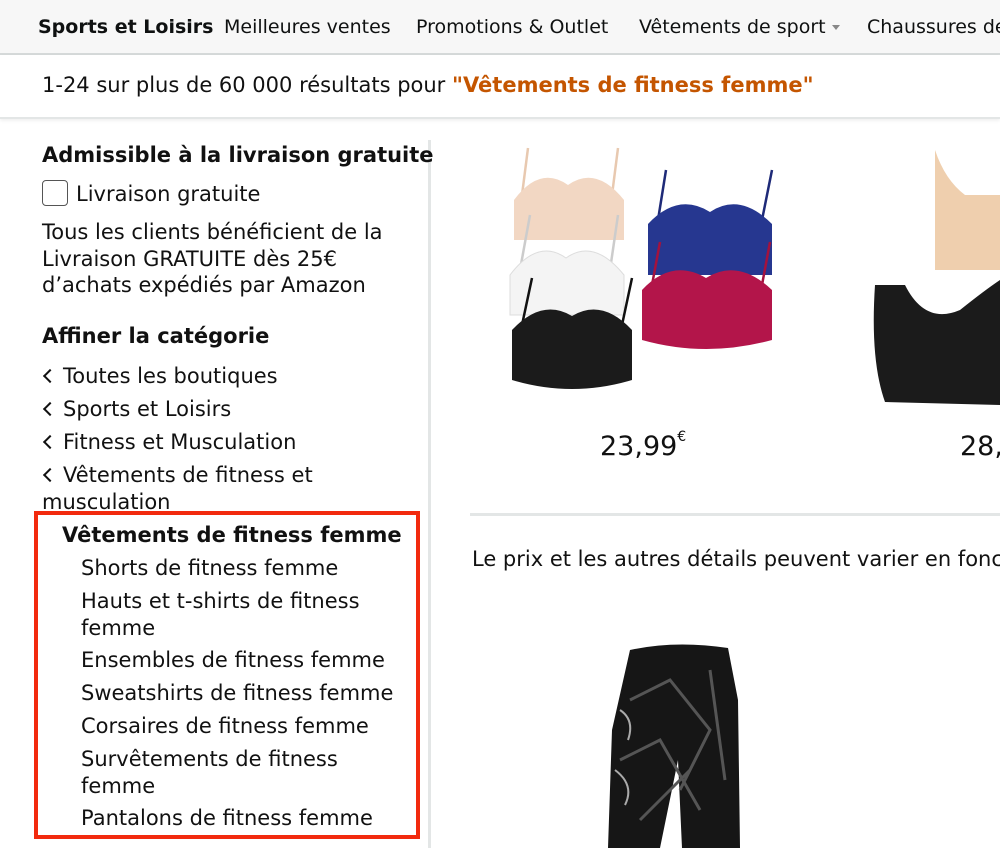 Image resolution: width=1000 pixels, height=848 pixels. I want to click on dropdown-caret-icon, so click(835, 27).